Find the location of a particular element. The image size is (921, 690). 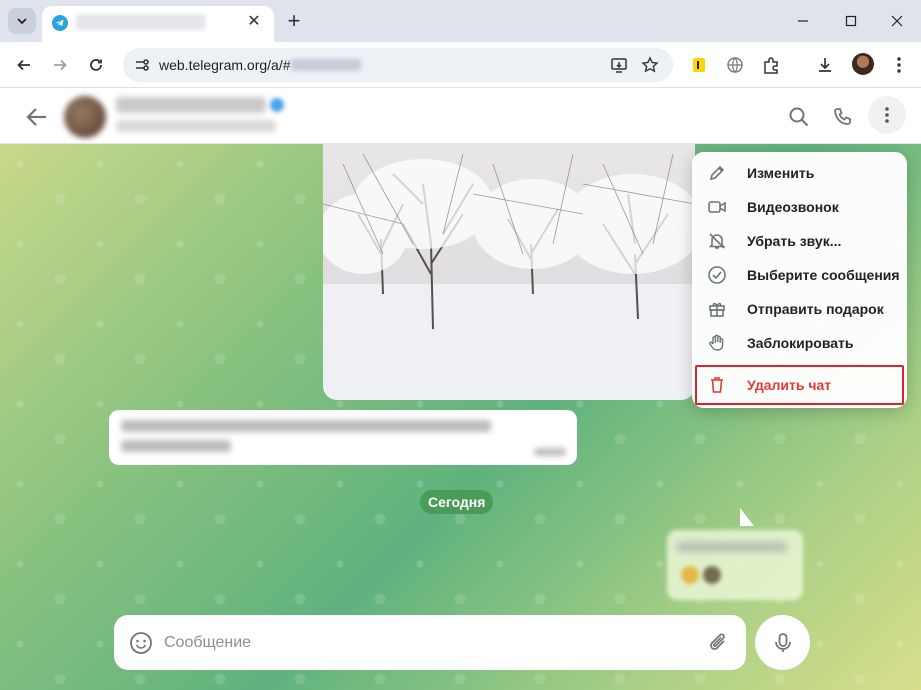

tab-search-button is located at coordinates (22, 21).